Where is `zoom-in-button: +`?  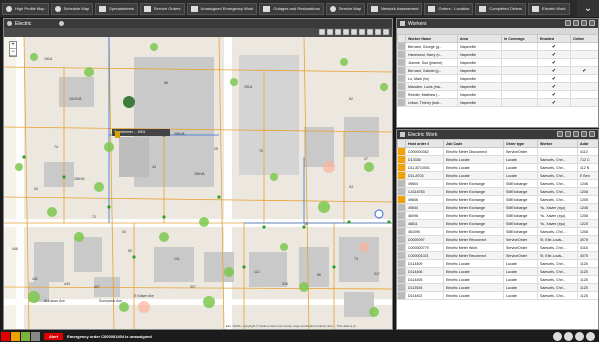 zoom-in-button: + is located at coordinates (13, 45).